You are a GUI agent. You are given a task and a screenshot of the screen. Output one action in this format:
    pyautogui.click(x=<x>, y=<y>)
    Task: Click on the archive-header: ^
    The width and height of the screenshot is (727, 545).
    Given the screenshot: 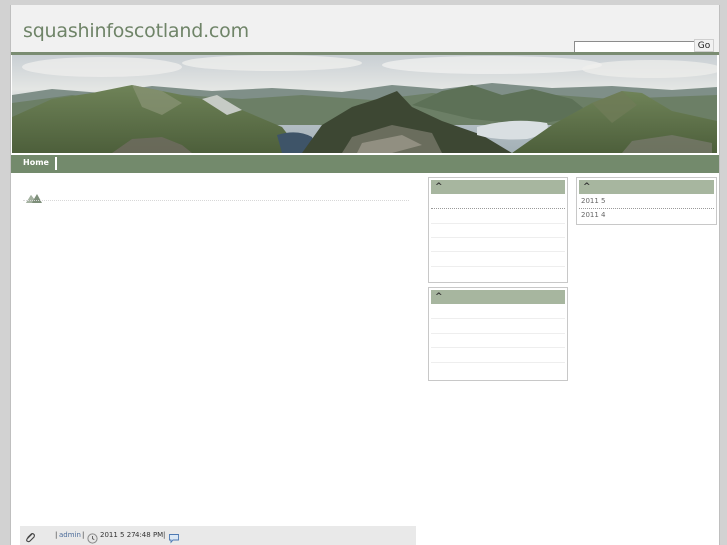 What is the action you would take?
    pyautogui.click(x=646, y=187)
    